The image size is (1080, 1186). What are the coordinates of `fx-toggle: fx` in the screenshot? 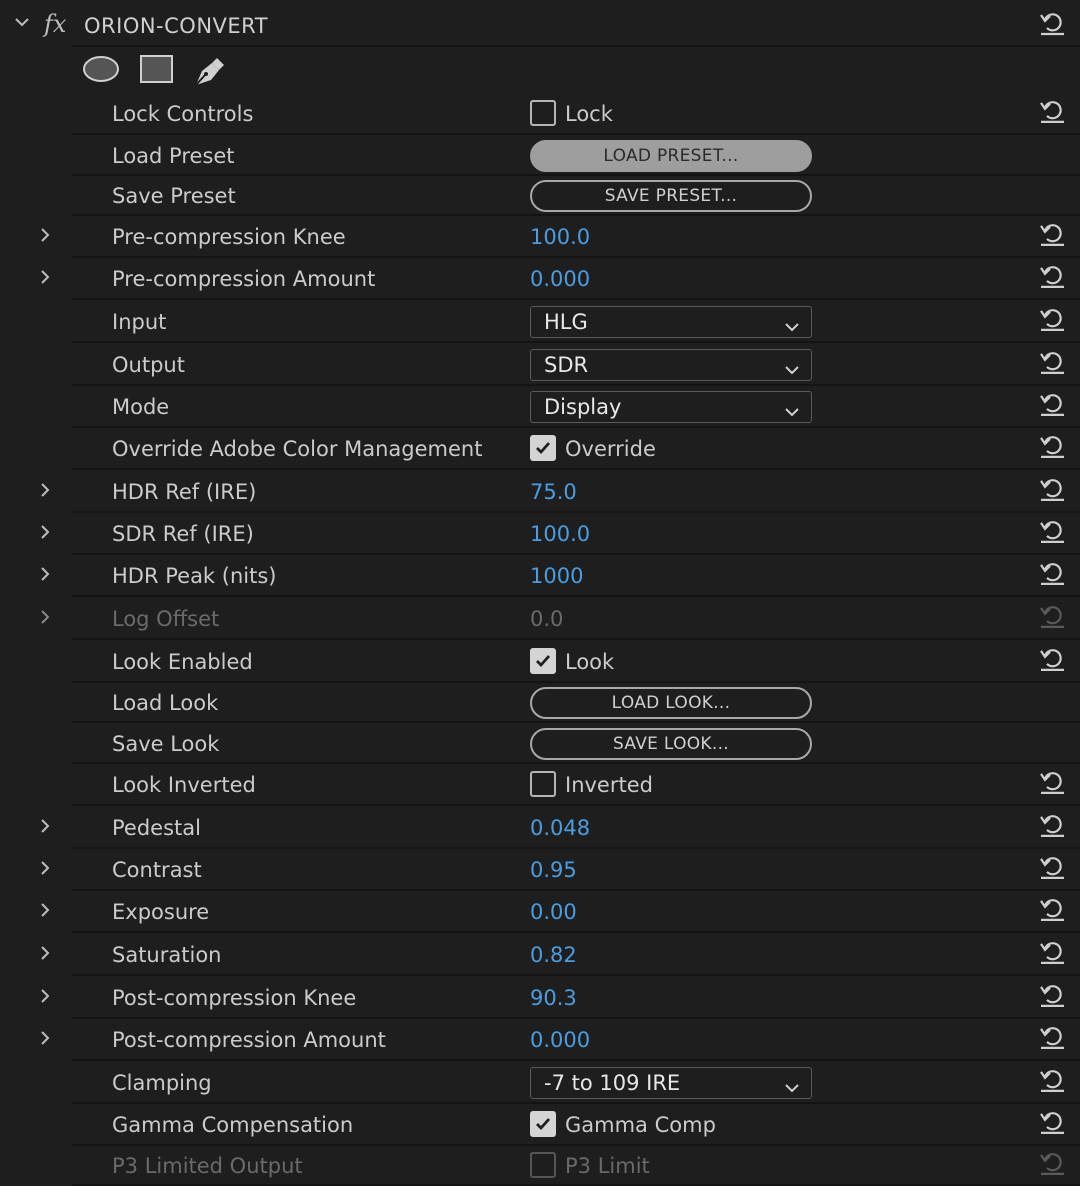 It's located at (55, 24).